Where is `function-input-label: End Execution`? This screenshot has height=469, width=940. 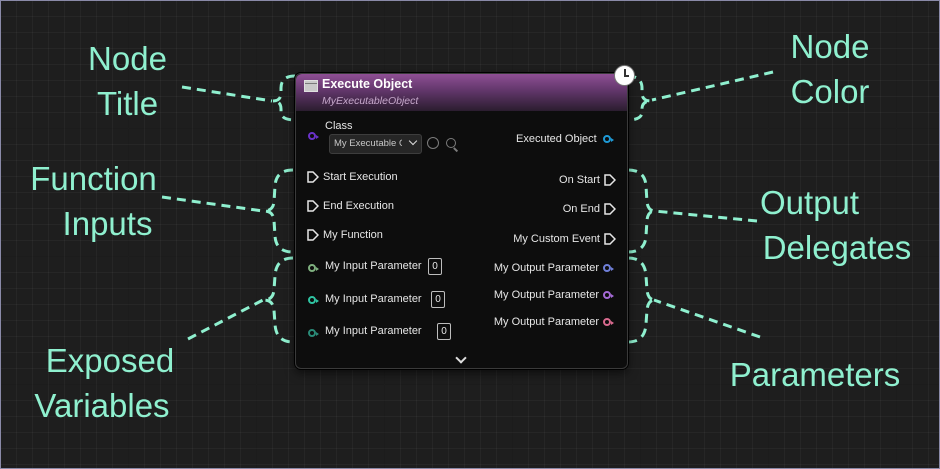
function-input-label: End Execution is located at coordinates (358, 206).